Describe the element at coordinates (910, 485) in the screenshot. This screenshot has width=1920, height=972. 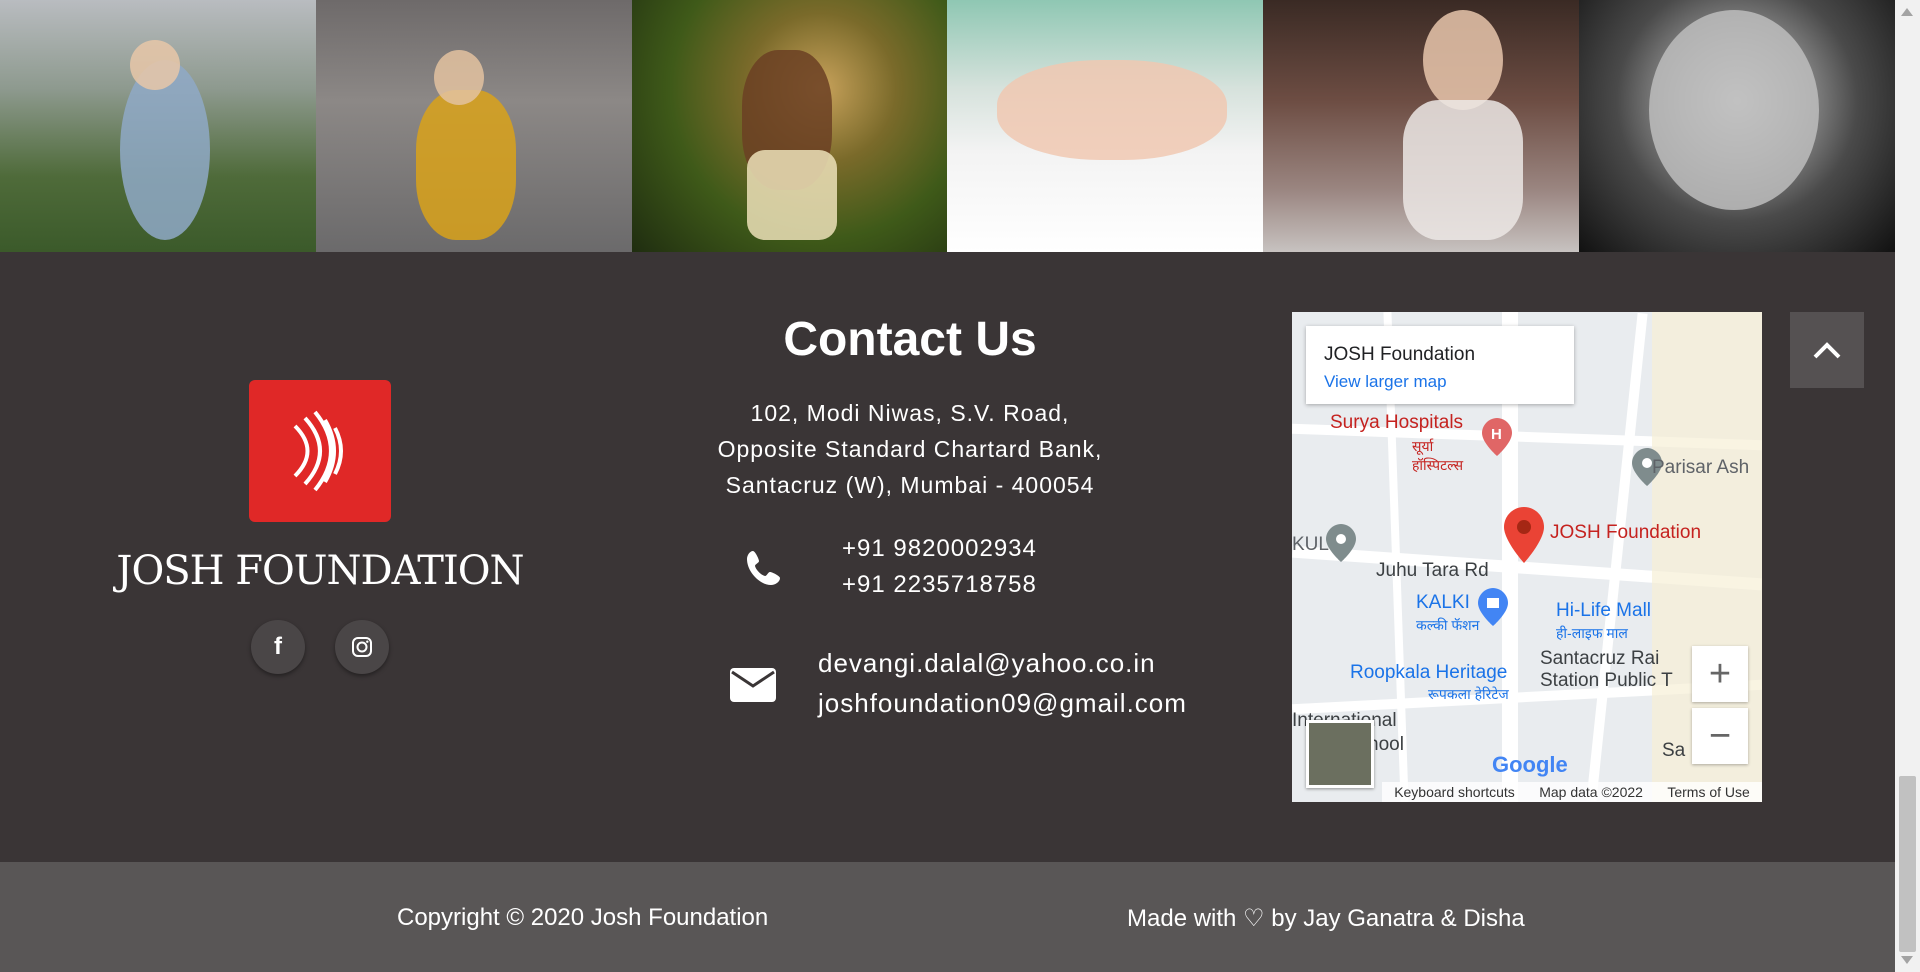
I see `address-line: Santacruz (W), Mumbai - 400054` at that location.